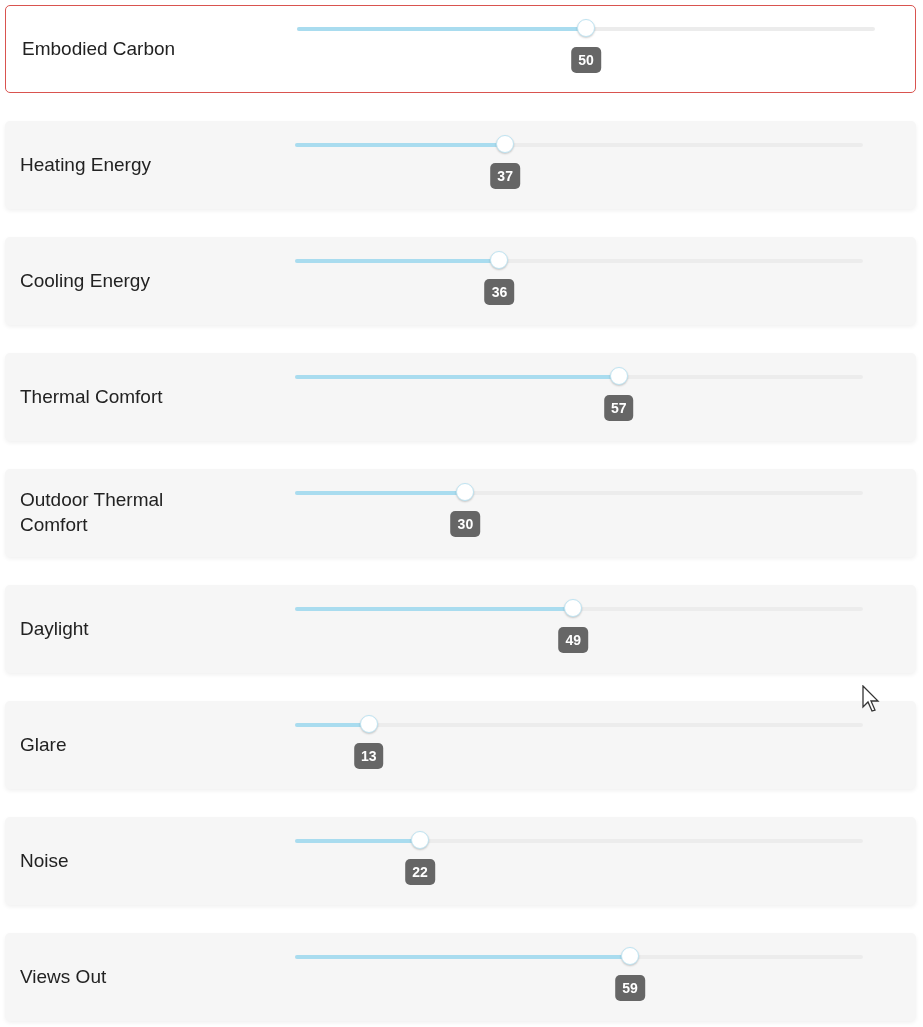 The height and width of the screenshot is (1027, 923). What do you see at coordinates (92, 512) in the screenshot?
I see `slider-label: Outdoor Thermal Comfort` at bounding box center [92, 512].